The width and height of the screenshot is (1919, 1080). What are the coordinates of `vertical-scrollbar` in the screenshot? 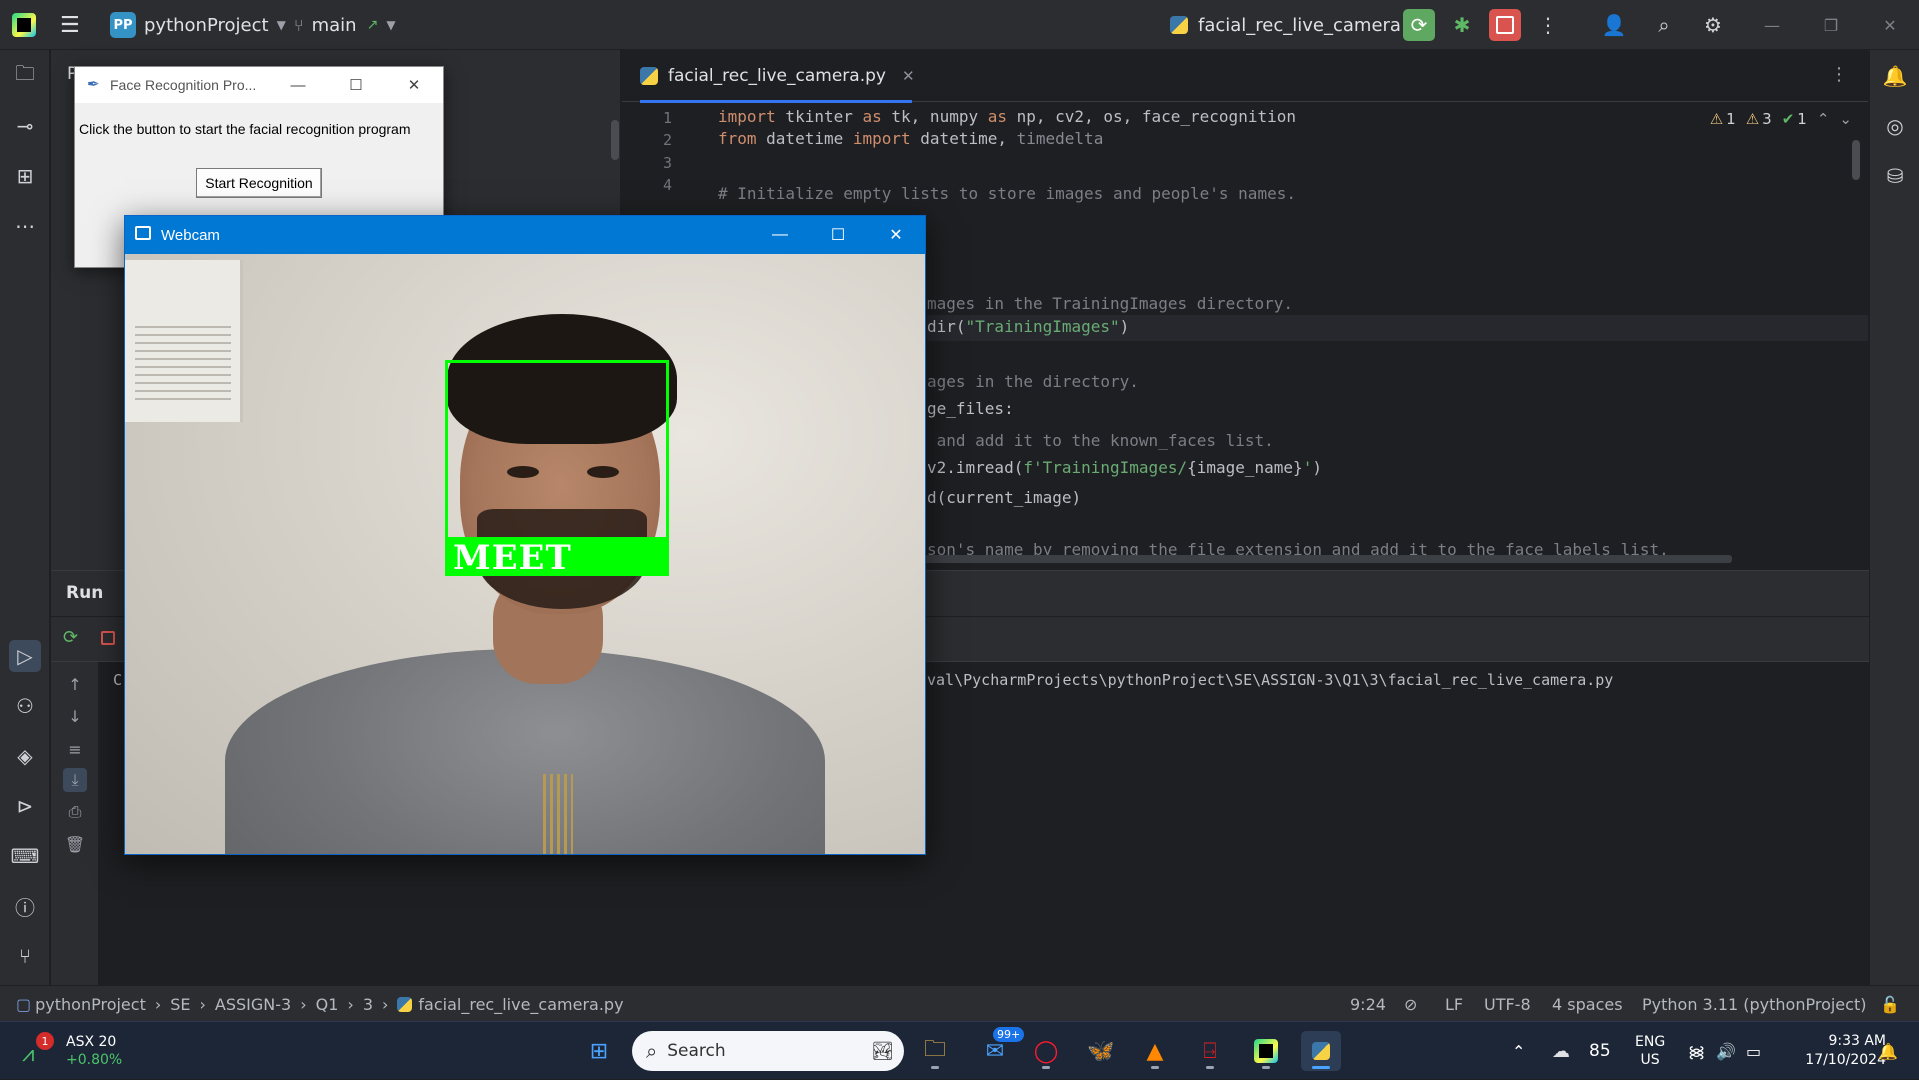 It's located at (1856, 160).